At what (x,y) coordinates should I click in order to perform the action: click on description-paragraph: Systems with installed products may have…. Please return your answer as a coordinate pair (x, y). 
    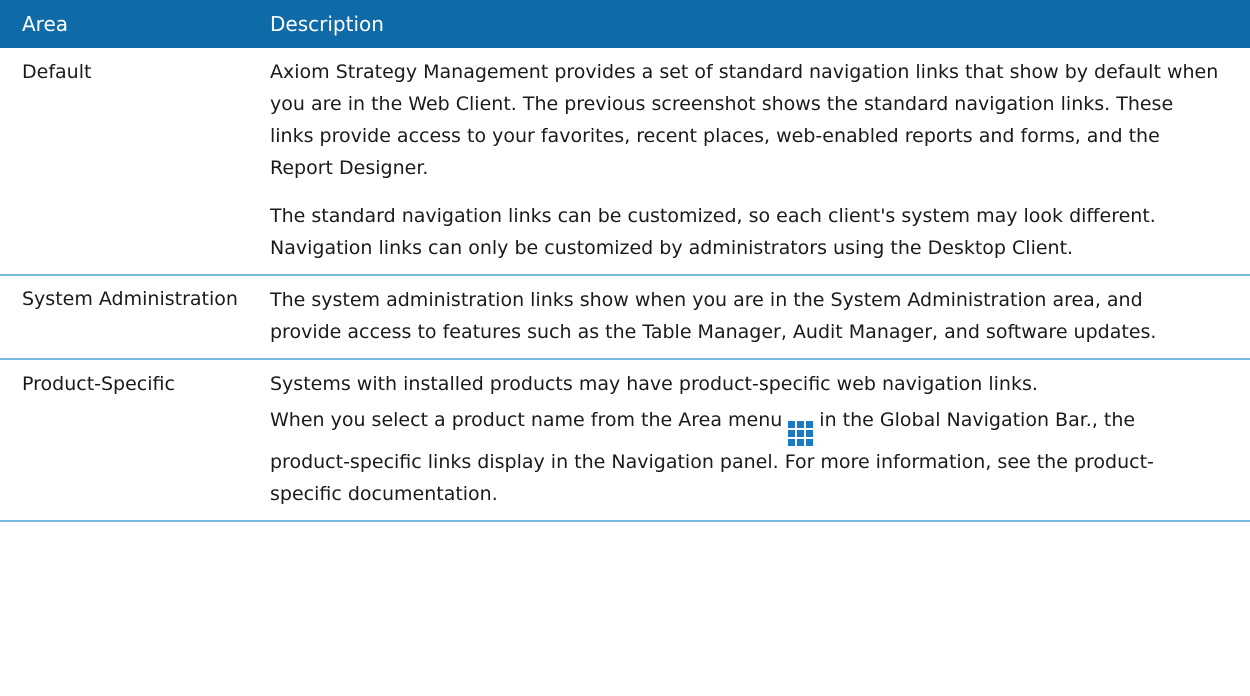
    Looking at the image, I should click on (654, 384).